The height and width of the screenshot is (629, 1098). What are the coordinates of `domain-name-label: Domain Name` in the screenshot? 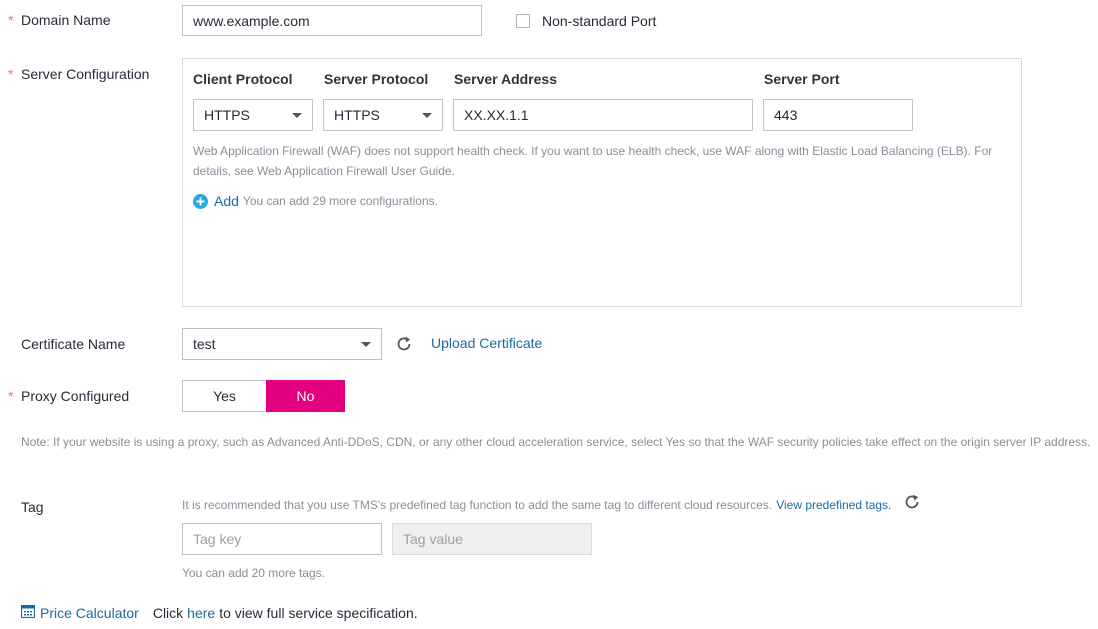 It's located at (66, 20).